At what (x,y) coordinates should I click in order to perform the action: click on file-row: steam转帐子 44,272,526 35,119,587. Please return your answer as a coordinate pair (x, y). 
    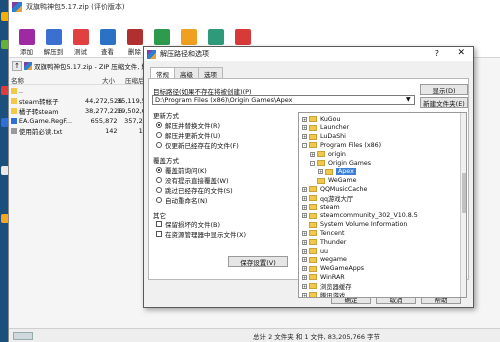
    Looking at the image, I should click on (81, 101).